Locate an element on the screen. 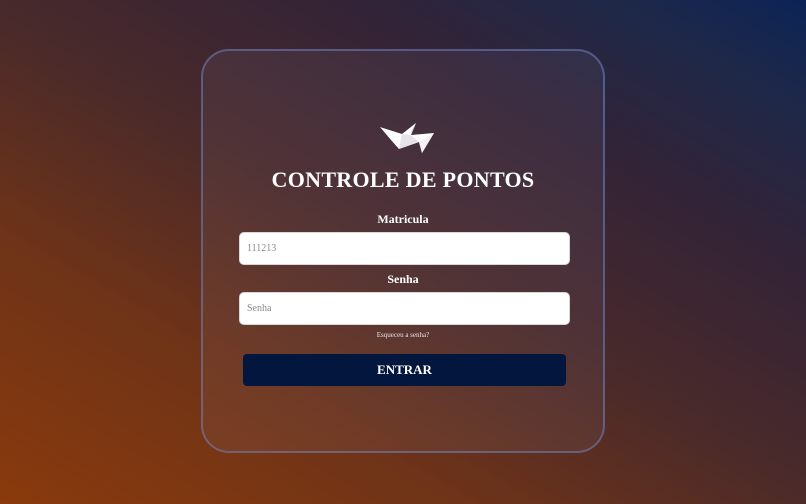 The width and height of the screenshot is (806, 504). paper-bird-logo-icon is located at coordinates (407, 138).